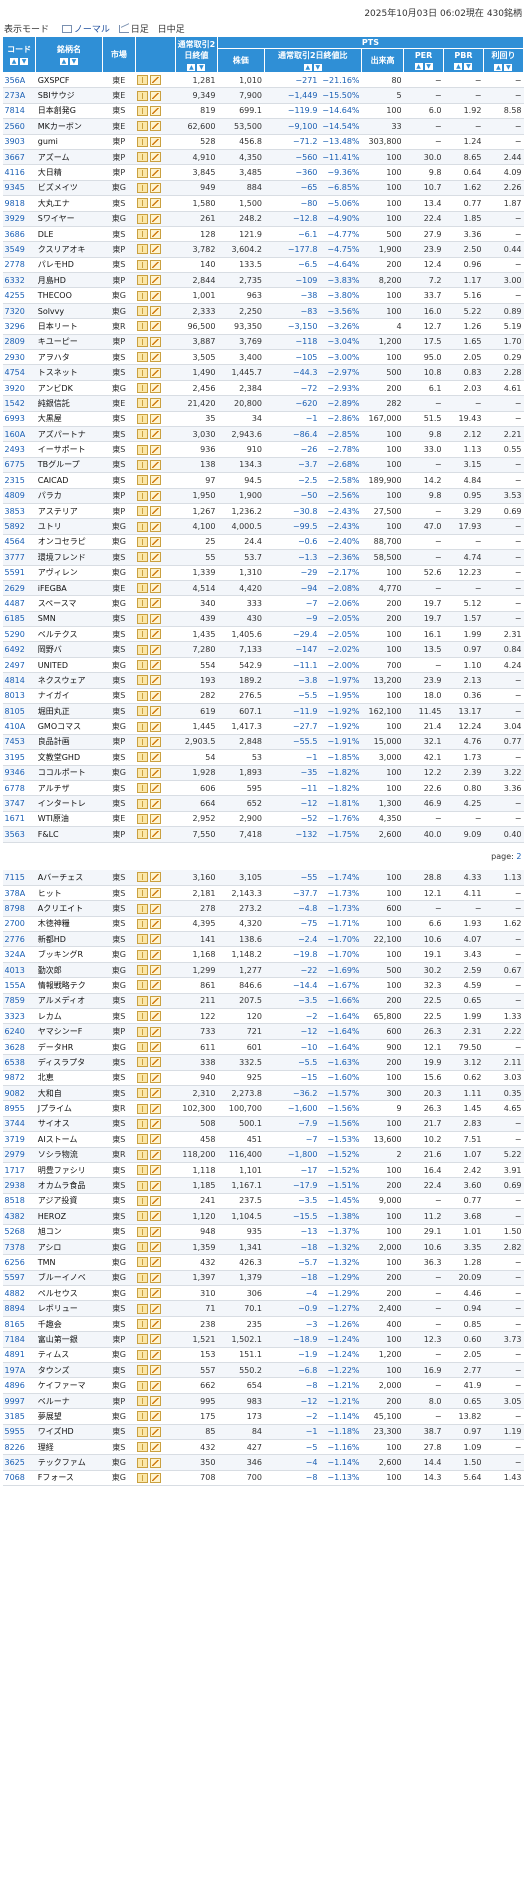 This screenshot has width=526, height=1900. What do you see at coordinates (69, 157) in the screenshot?
I see `stock-name: アズーム` at bounding box center [69, 157].